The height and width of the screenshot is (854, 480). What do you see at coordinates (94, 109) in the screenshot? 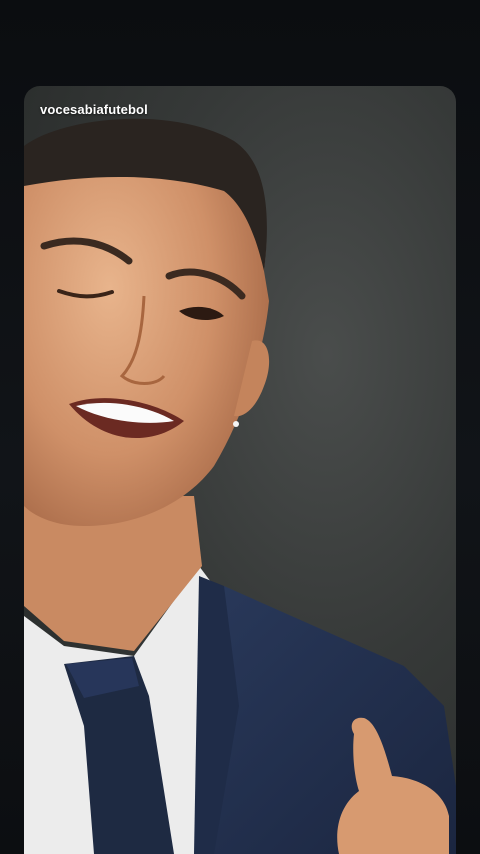
I see `post-username: vocesabiafutebol` at bounding box center [94, 109].